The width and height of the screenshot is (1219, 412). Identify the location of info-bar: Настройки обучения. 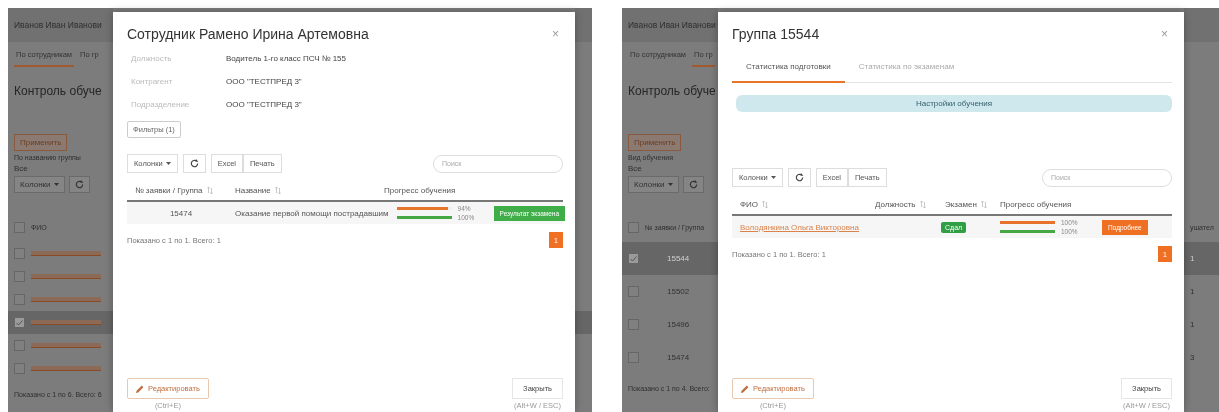
(954, 103).